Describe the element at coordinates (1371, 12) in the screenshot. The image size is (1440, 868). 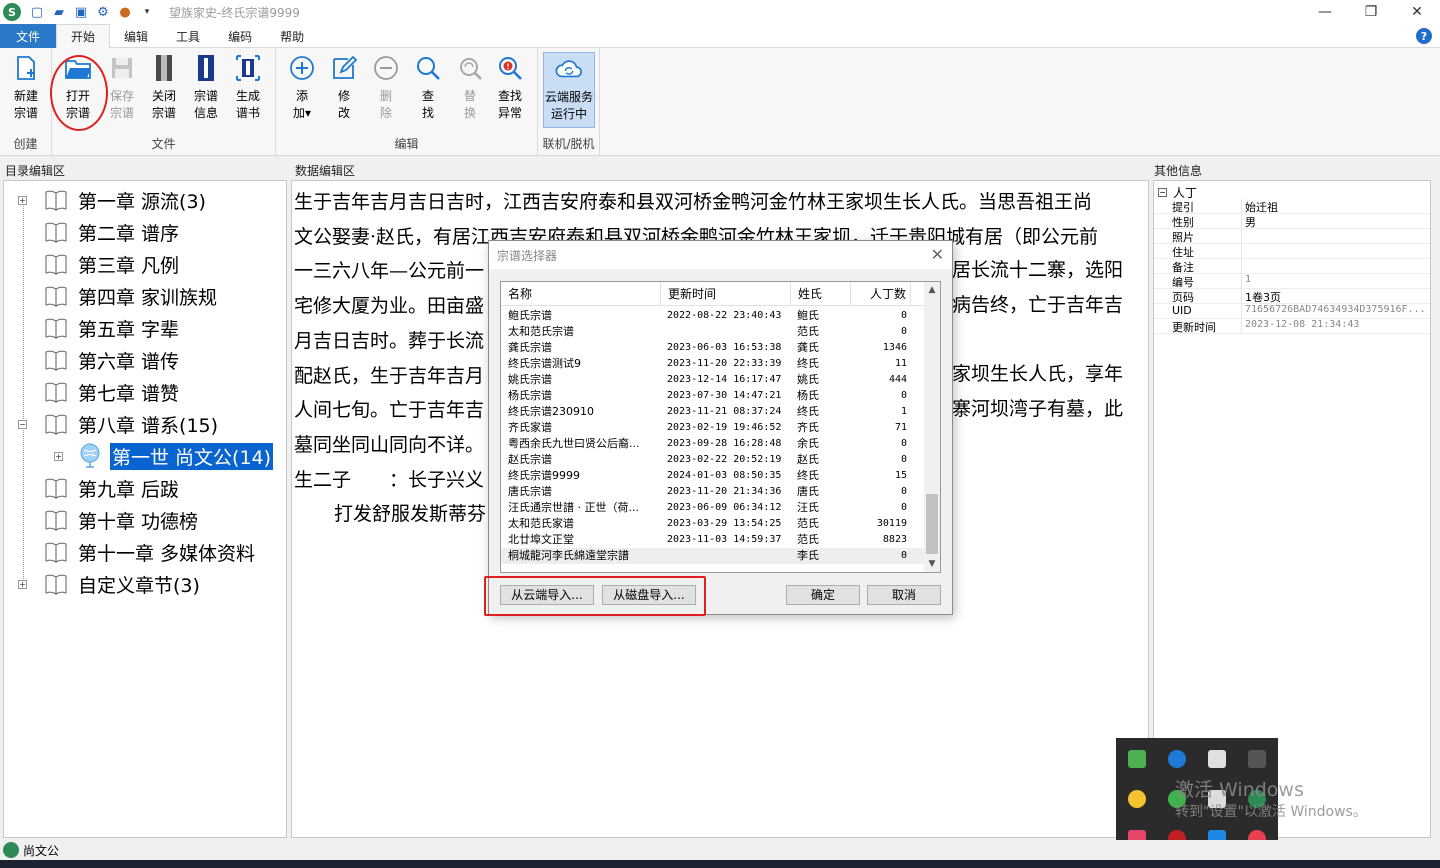
I see `restore-icon: ❐` at that location.